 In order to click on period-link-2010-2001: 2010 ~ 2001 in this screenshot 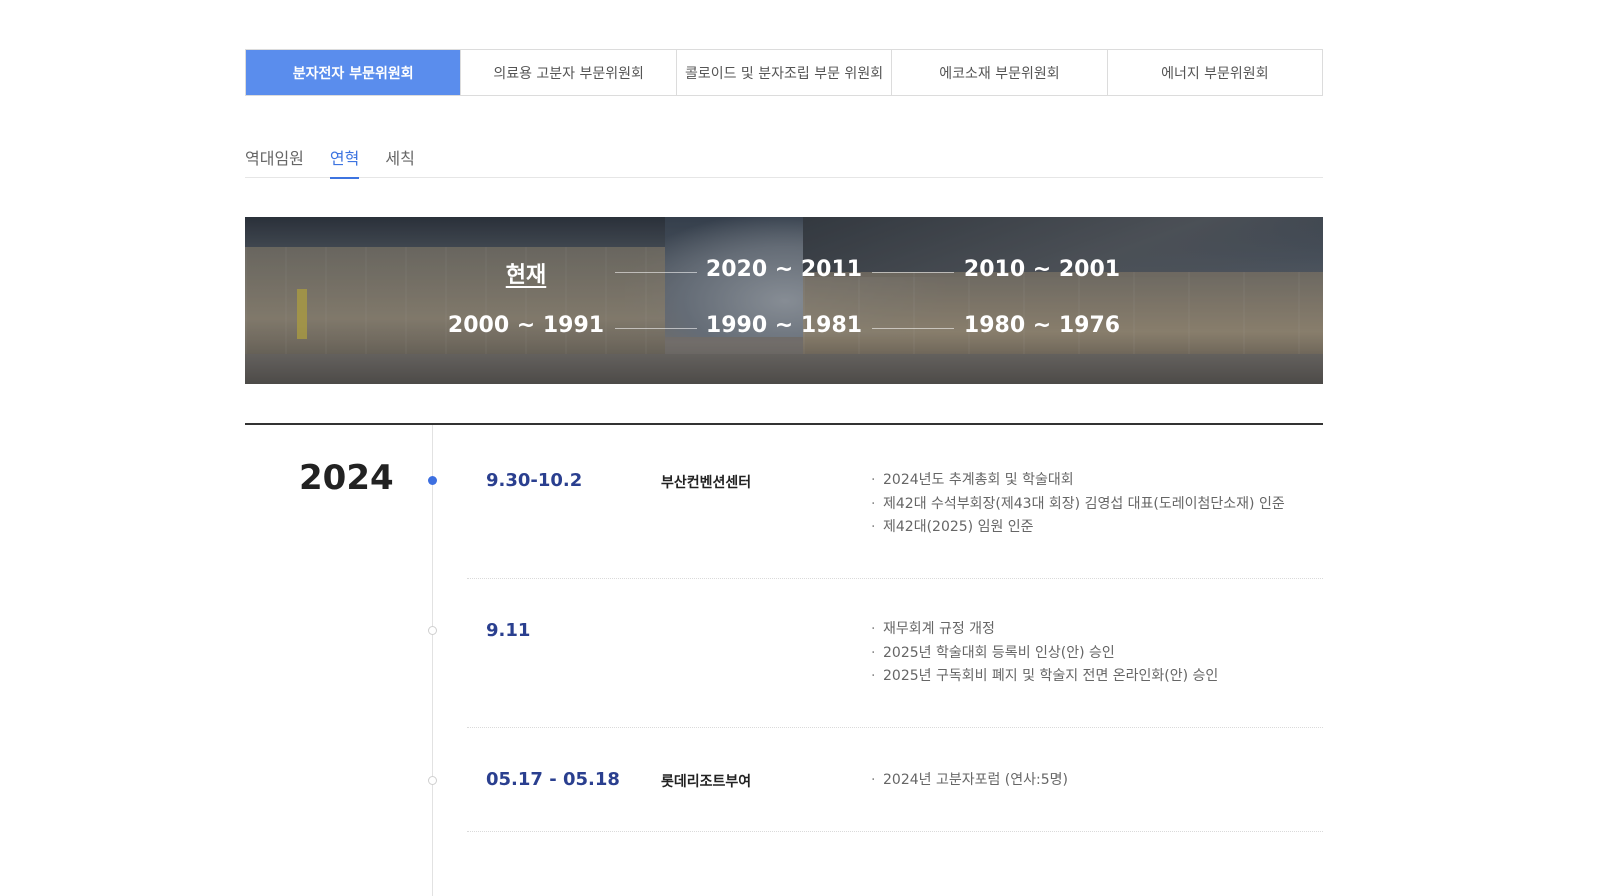, I will do `click(1042, 269)`.